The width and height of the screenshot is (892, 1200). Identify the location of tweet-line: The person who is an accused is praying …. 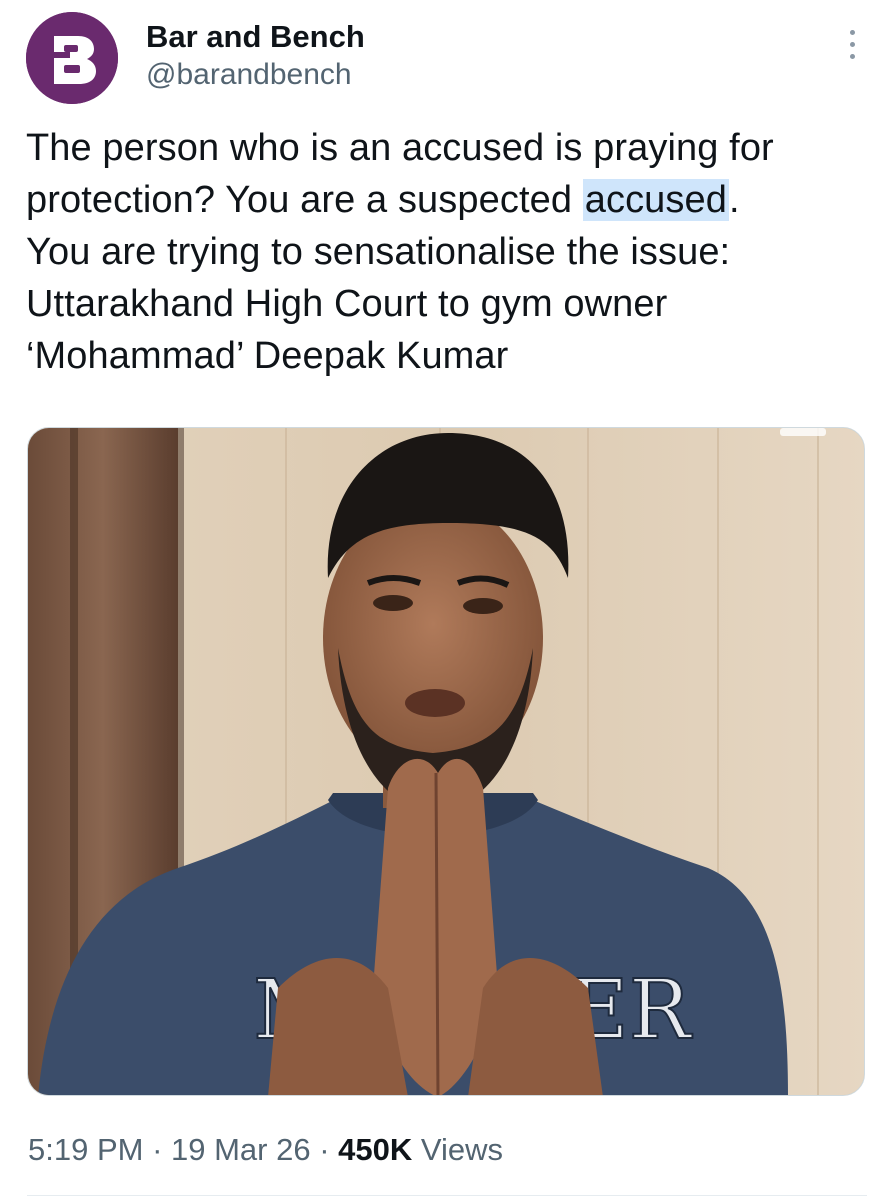
(400, 148).